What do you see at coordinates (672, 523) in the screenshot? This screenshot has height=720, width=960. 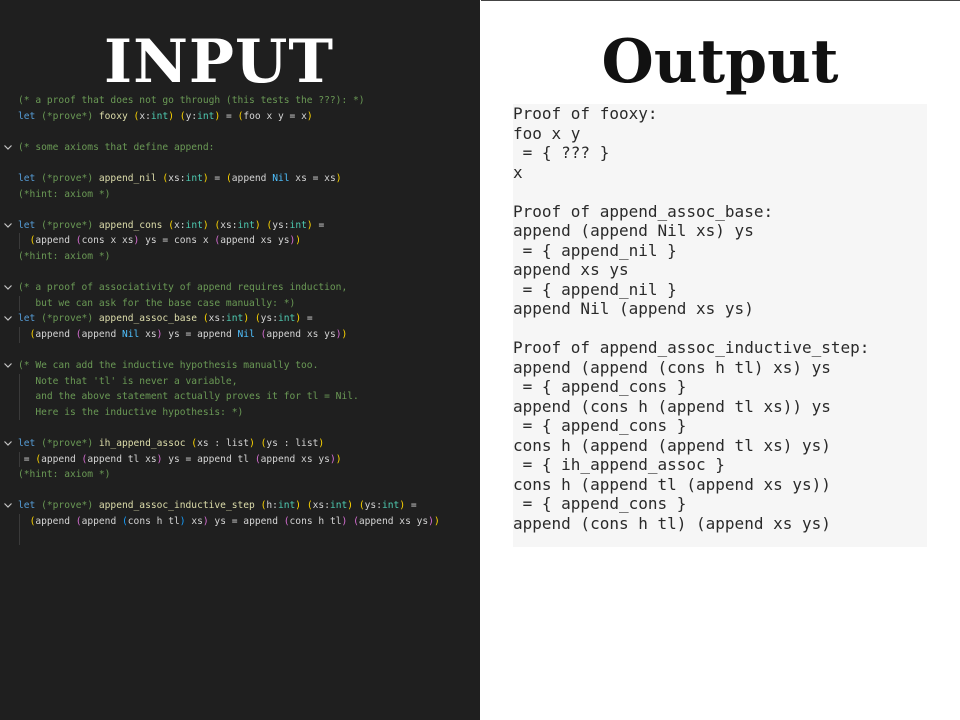 I see `output-line: append (cons h tl) (append xs ys)` at bounding box center [672, 523].